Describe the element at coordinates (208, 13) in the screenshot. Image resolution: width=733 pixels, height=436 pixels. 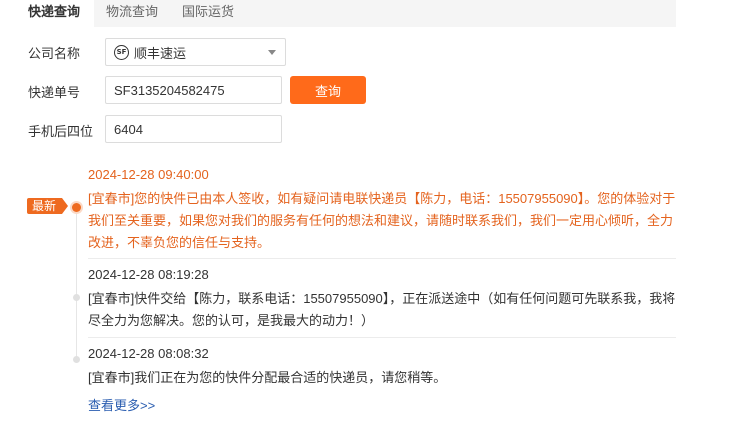
I see `tab-international-shipping: 国际运货` at that location.